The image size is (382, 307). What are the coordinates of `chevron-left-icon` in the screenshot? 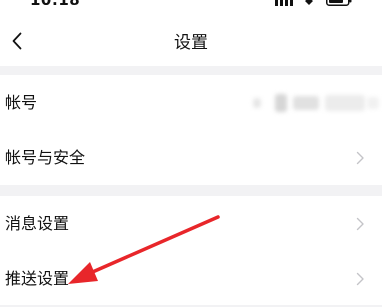 It's located at (17, 41).